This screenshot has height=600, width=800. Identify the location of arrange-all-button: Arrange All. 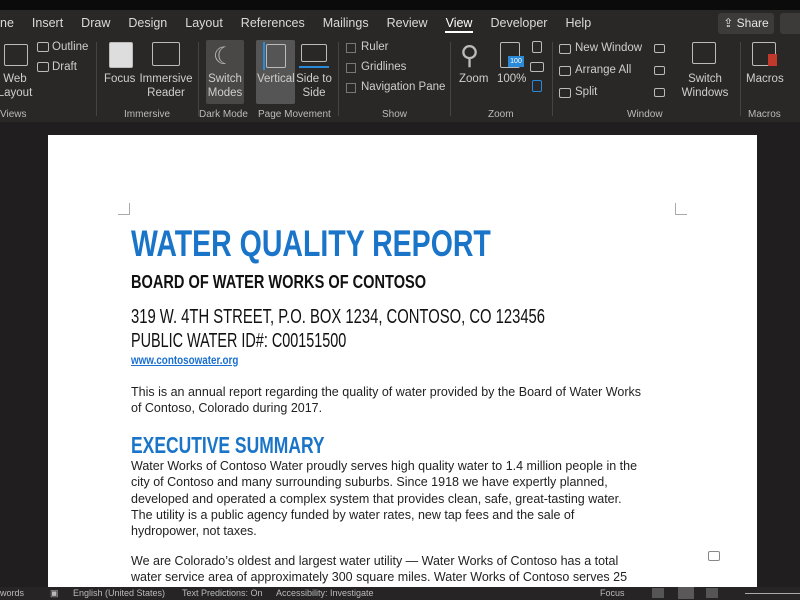
(603, 70).